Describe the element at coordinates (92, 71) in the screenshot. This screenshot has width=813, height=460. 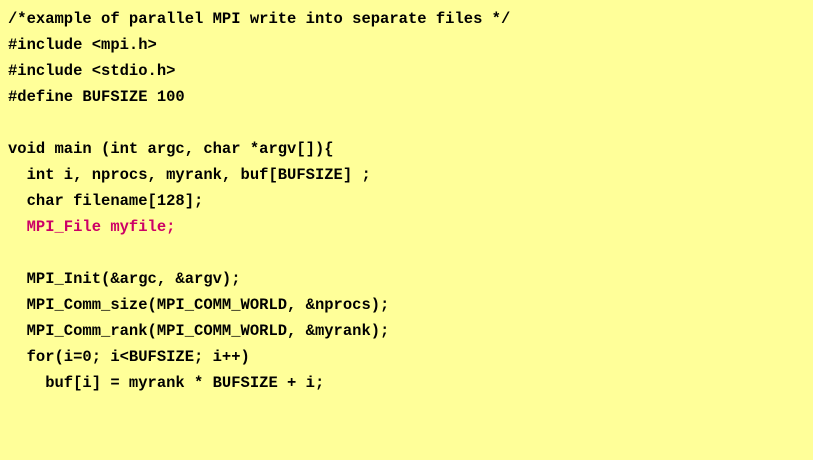
I see `code-line-include-stdio: #include <stdio.h>` at that location.